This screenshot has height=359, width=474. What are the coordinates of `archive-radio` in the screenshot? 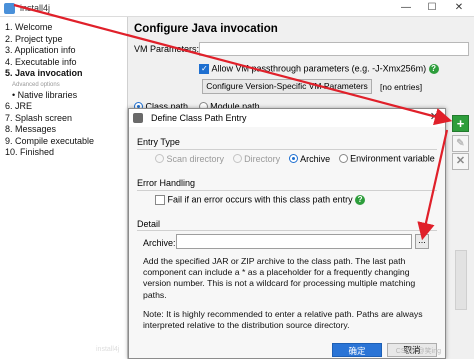 It's located at (293, 159).